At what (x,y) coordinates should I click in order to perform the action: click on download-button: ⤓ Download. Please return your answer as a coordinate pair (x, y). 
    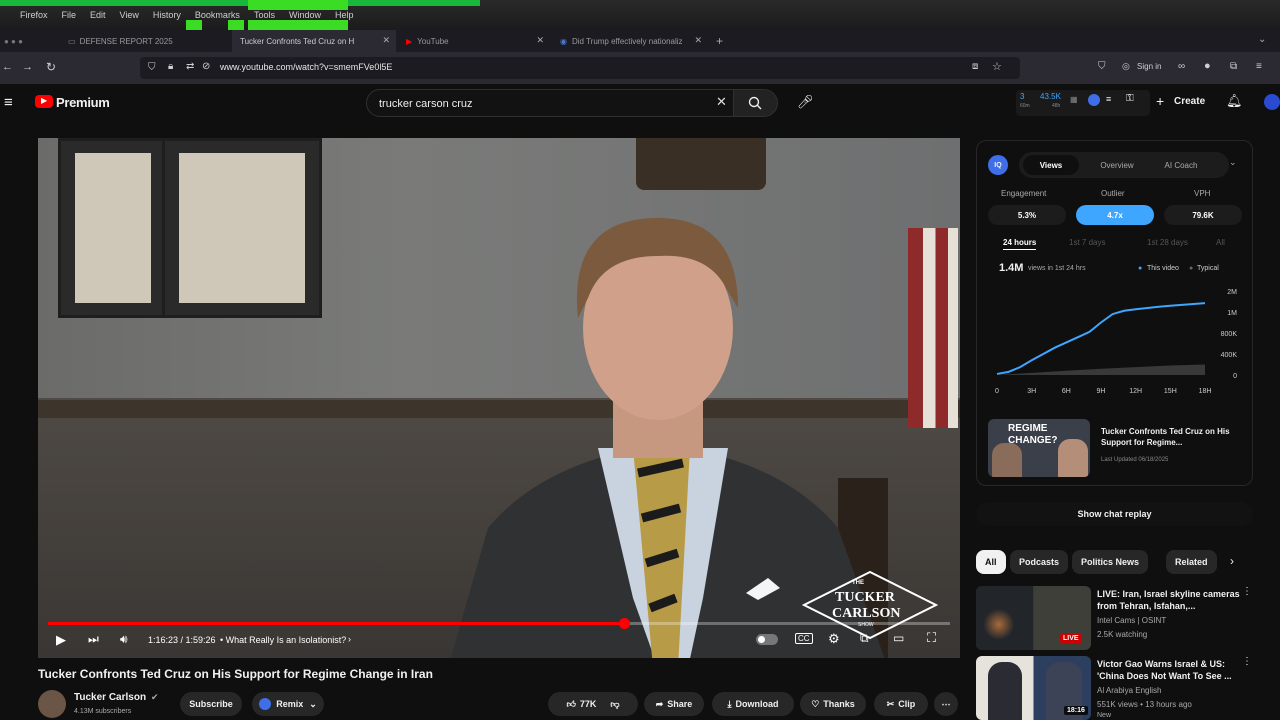
    Looking at the image, I should click on (753, 704).